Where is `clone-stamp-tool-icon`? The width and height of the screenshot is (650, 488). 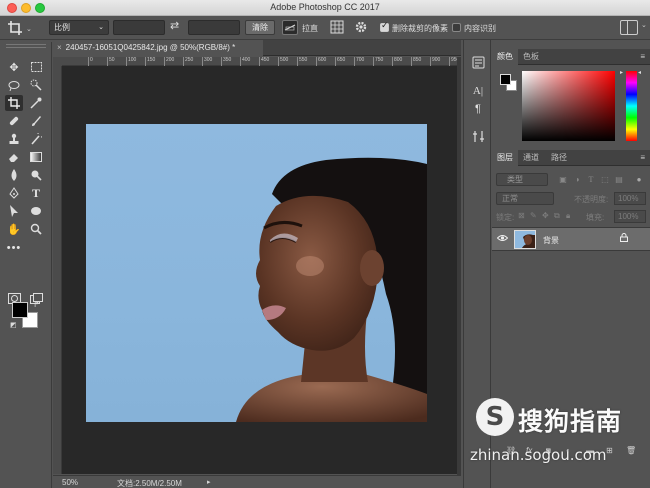
clone-stamp-tool-icon is located at coordinates (14, 139).